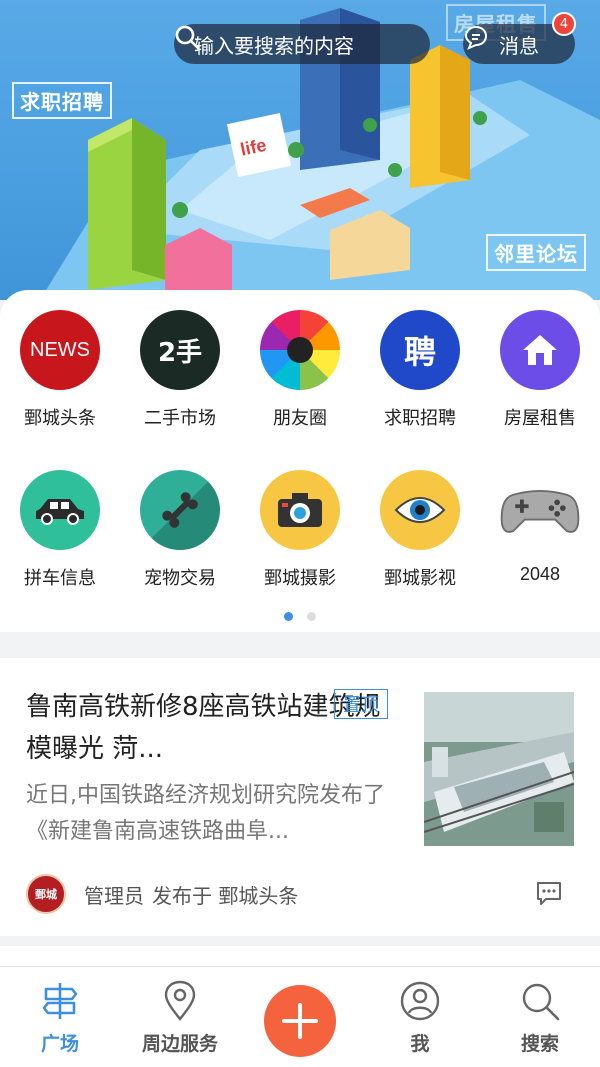 Image resolution: width=600 pixels, height=1067 pixels. I want to click on search-bar: 输入要搜索的内容, so click(302, 44).